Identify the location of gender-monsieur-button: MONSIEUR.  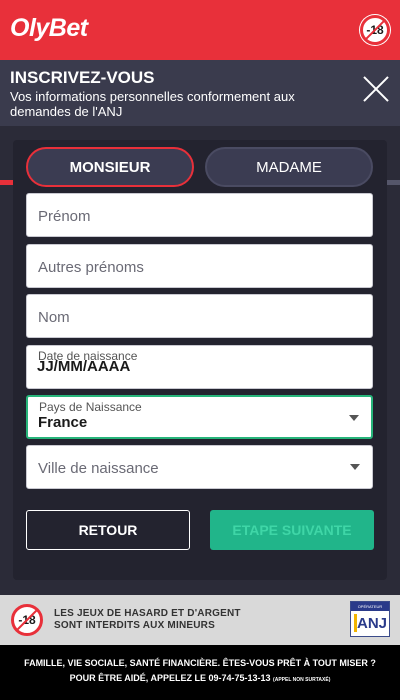
(110, 167).